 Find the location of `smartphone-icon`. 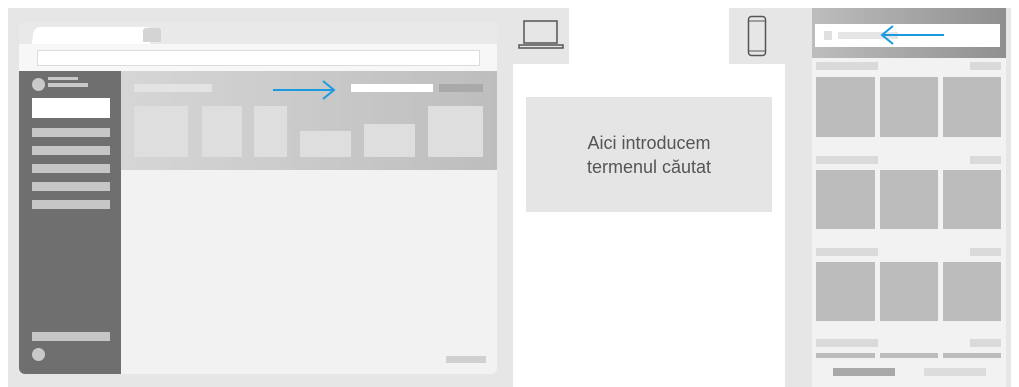

smartphone-icon is located at coordinates (757, 36).